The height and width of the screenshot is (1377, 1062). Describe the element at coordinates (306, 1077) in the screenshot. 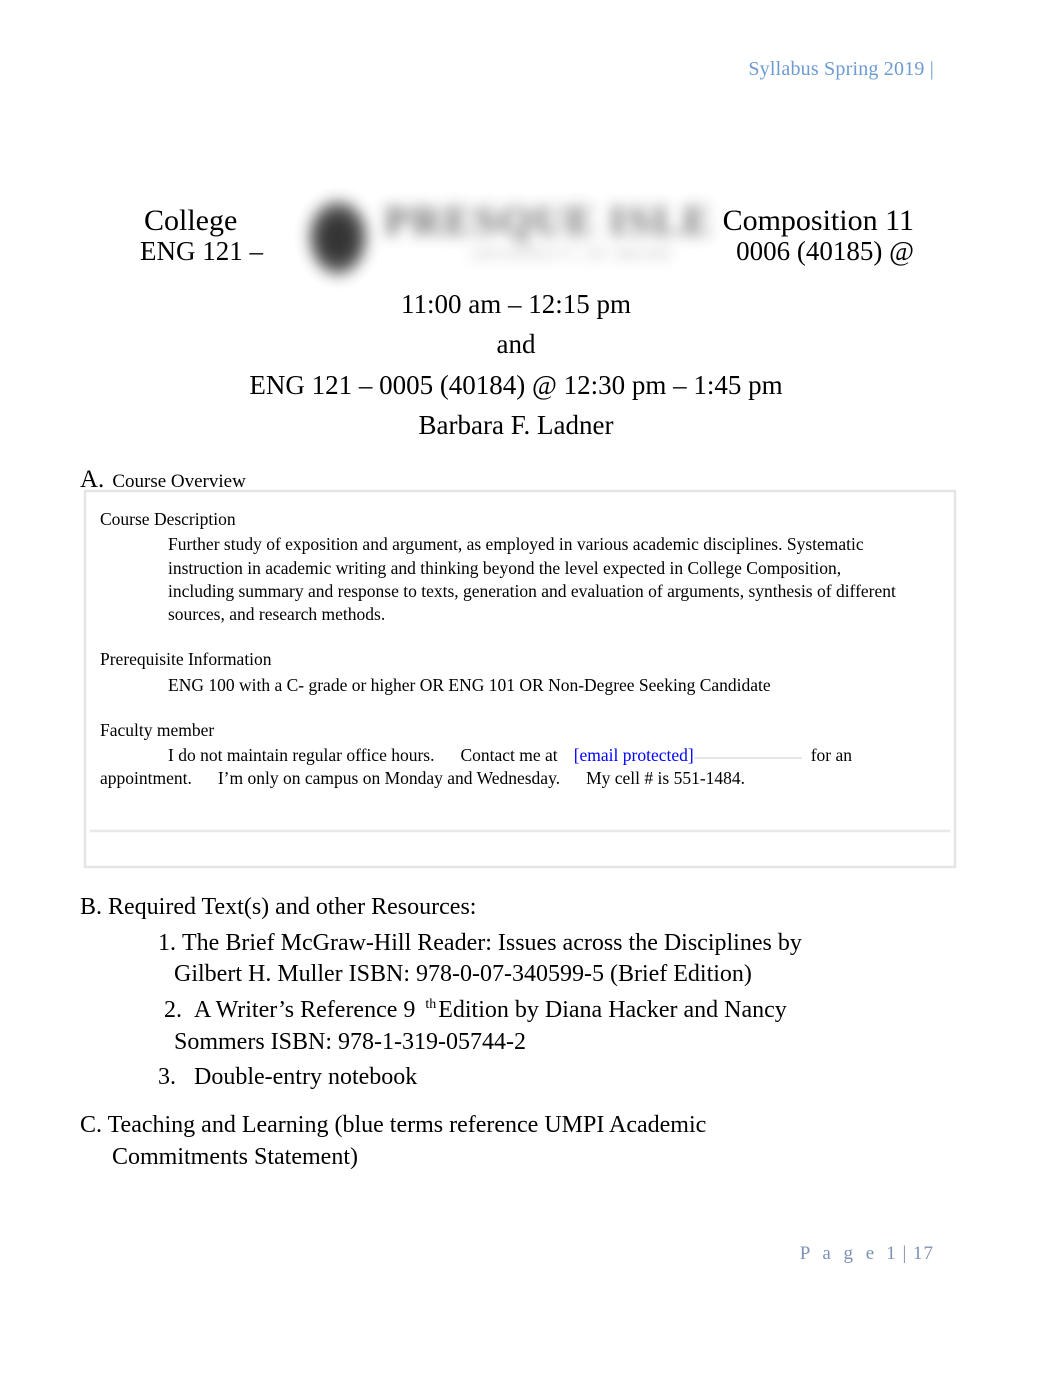

I see `item-text: Double-entry notebook` at that location.